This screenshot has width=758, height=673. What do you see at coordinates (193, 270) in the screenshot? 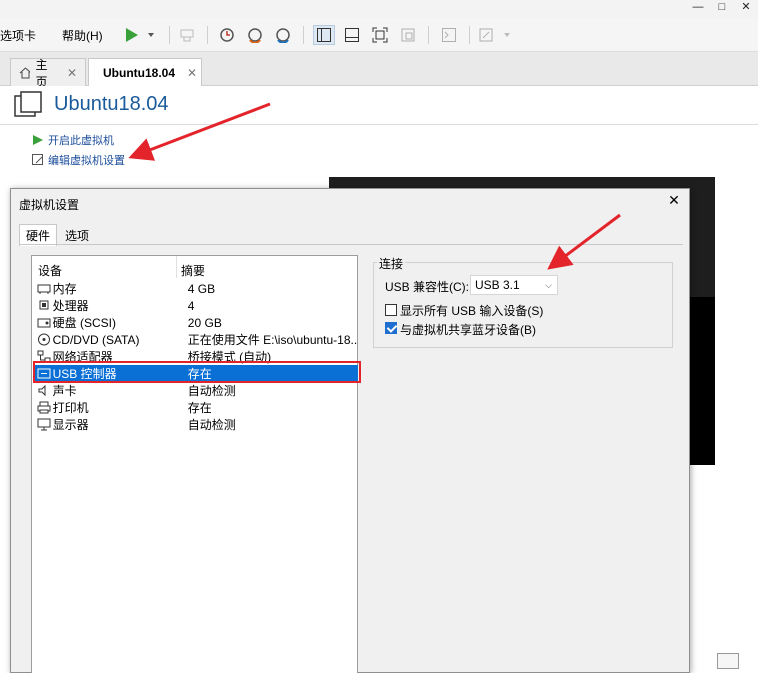
I see `summary-column-header: 摘要` at bounding box center [193, 270].